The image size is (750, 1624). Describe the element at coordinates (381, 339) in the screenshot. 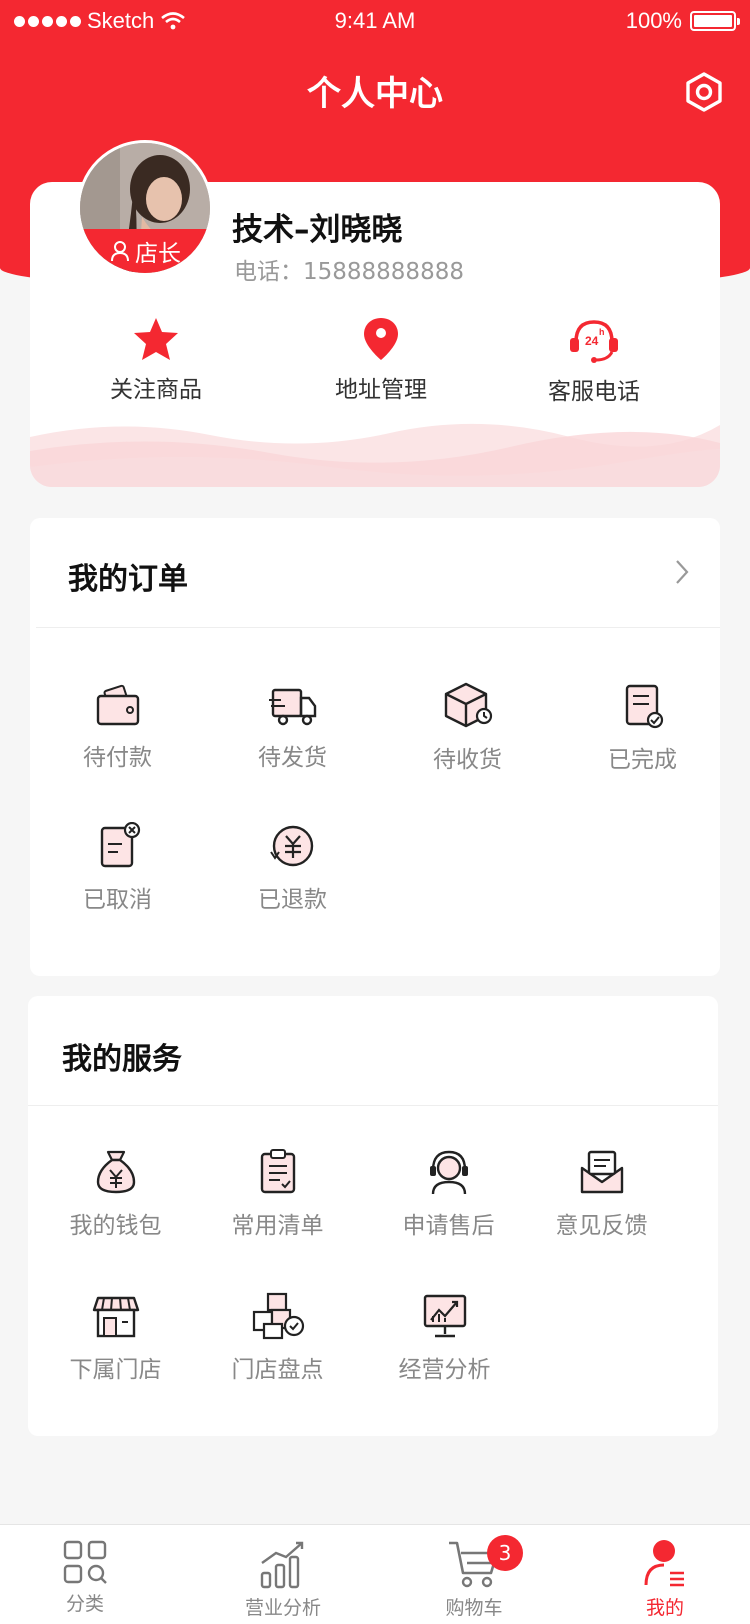

I see `location-pin-icon` at that location.